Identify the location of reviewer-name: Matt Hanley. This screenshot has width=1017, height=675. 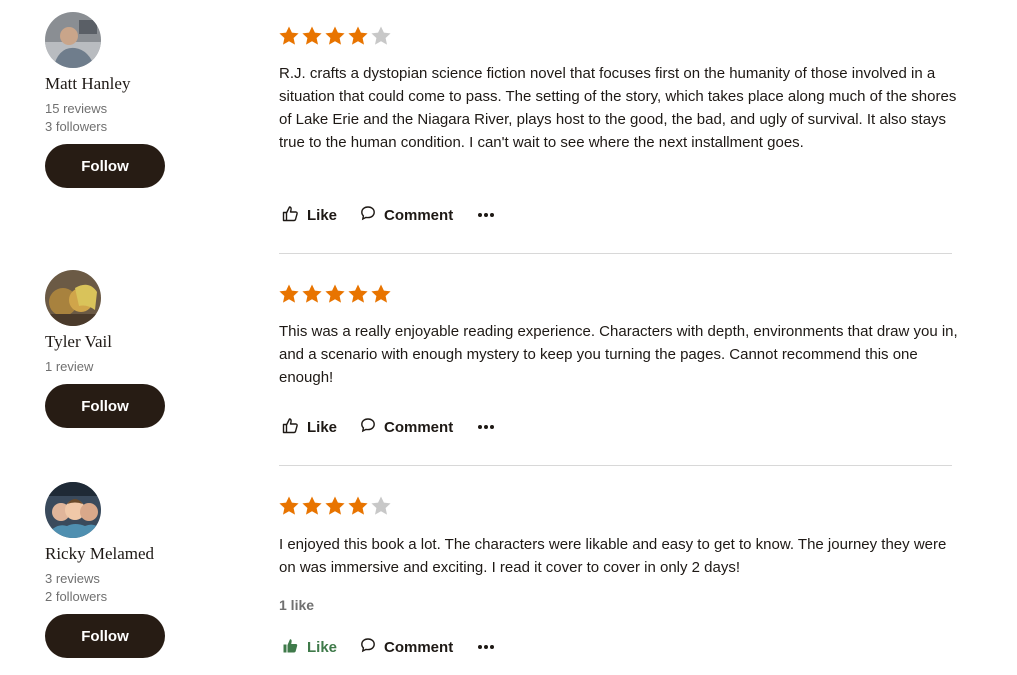
(87, 84).